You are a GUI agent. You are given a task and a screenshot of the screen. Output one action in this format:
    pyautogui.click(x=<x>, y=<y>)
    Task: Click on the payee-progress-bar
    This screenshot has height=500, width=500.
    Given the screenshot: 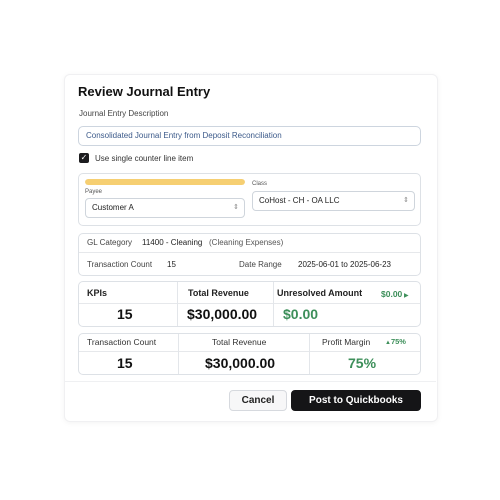 What is the action you would take?
    pyautogui.click(x=165, y=182)
    